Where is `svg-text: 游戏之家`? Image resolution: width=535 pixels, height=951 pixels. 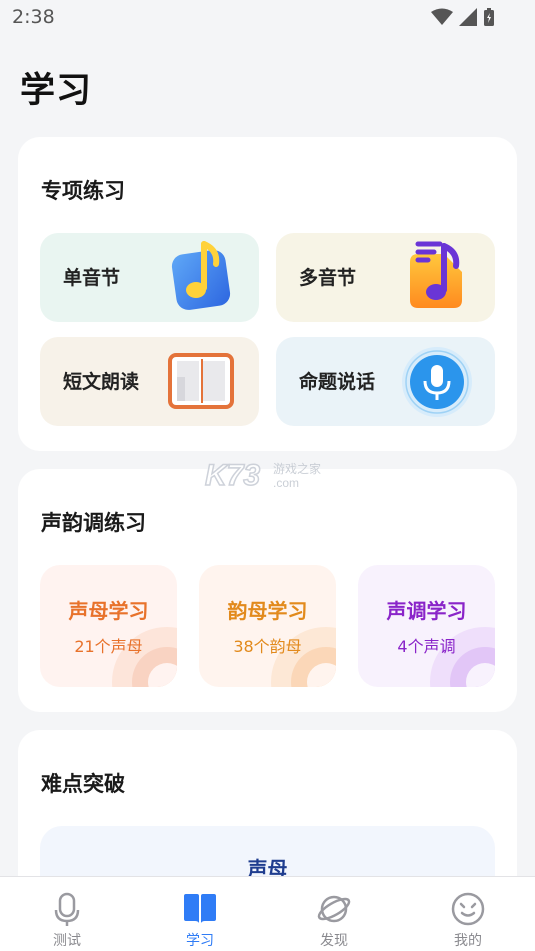 svg-text: 游戏之家 is located at coordinates (297, 468).